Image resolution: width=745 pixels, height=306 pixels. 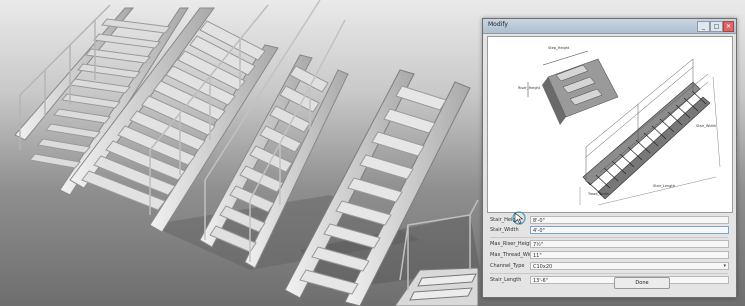 What do you see at coordinates (543, 267) in the screenshot?
I see `param-value: C10x20` at bounding box center [543, 267].